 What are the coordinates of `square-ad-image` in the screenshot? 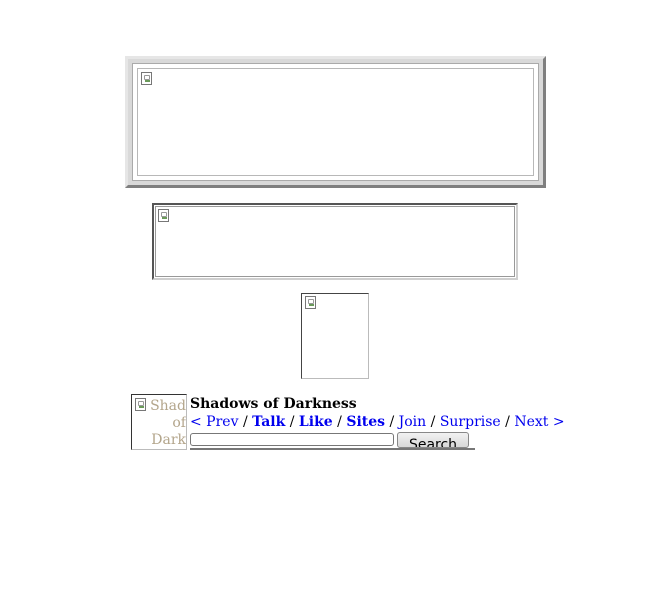 It's located at (335, 336).